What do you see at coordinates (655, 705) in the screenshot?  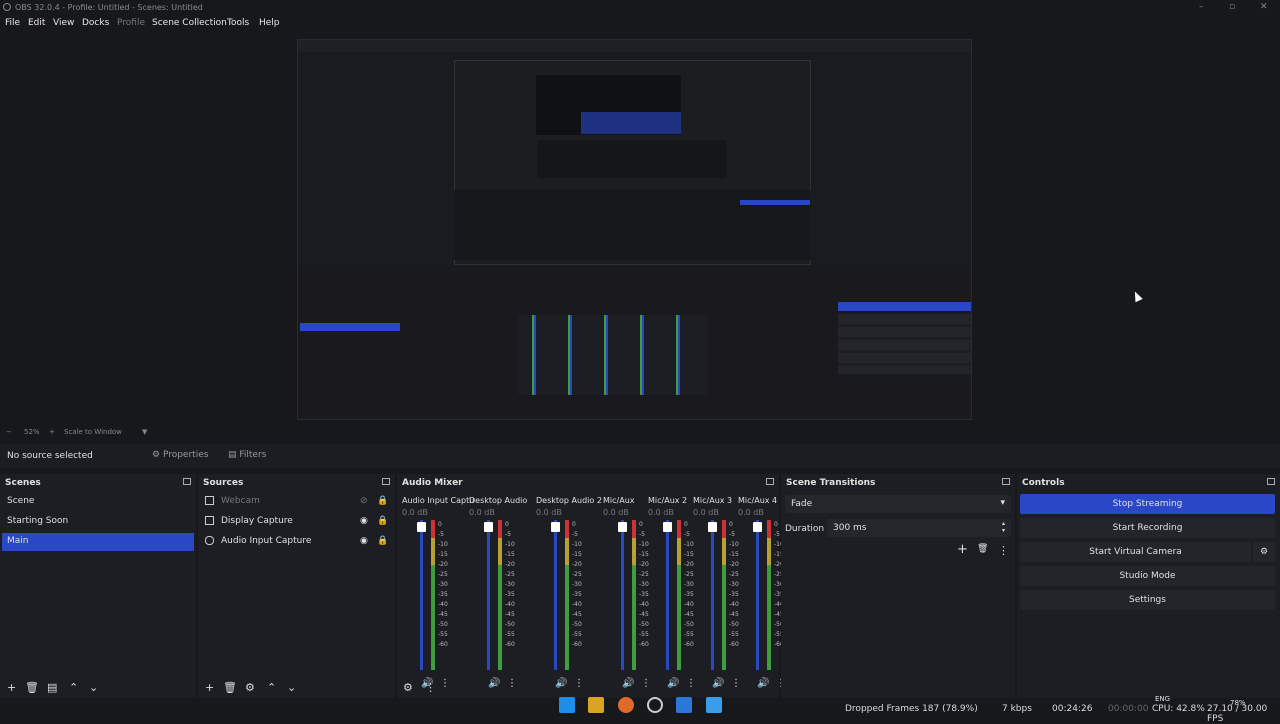 I see `obs-icon` at bounding box center [655, 705].